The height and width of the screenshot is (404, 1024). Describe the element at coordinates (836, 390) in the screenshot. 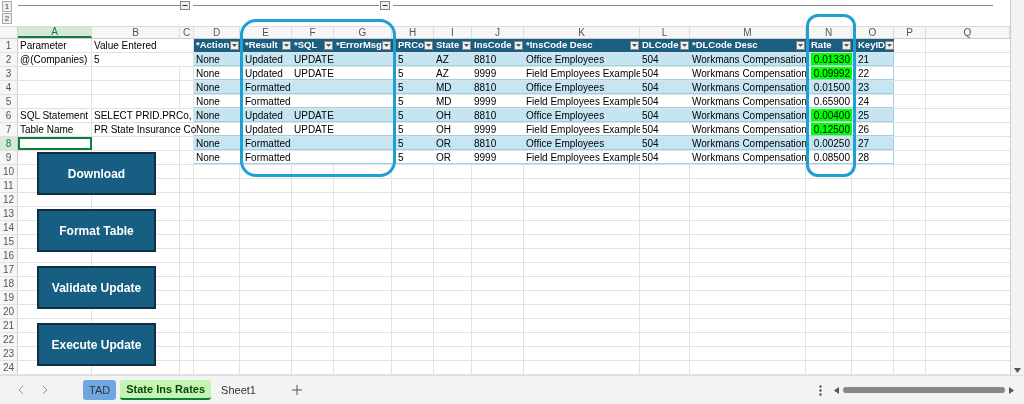

I see `scroll-left-icon` at that location.